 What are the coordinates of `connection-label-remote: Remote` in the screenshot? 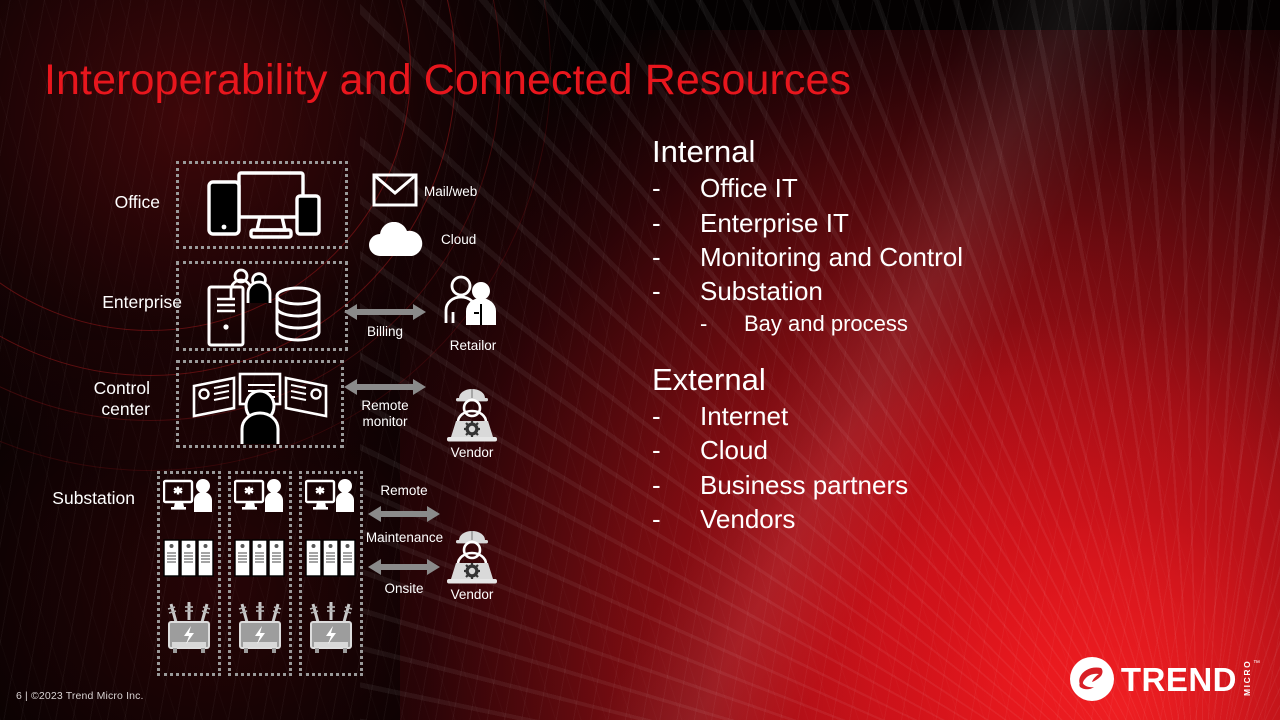 It's located at (404, 490).